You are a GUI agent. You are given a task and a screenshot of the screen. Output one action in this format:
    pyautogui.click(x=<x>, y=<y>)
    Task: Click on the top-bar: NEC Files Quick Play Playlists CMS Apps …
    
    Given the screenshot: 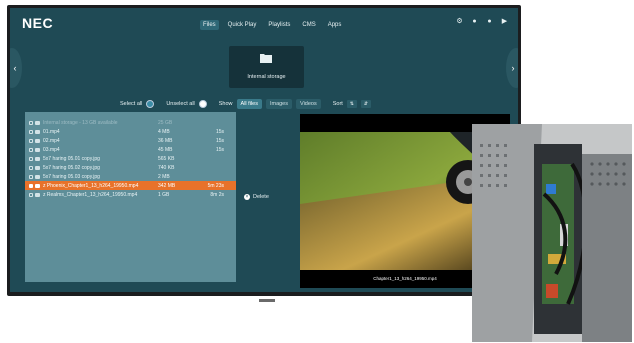 What is the action you would take?
    pyautogui.click(x=264, y=23)
    